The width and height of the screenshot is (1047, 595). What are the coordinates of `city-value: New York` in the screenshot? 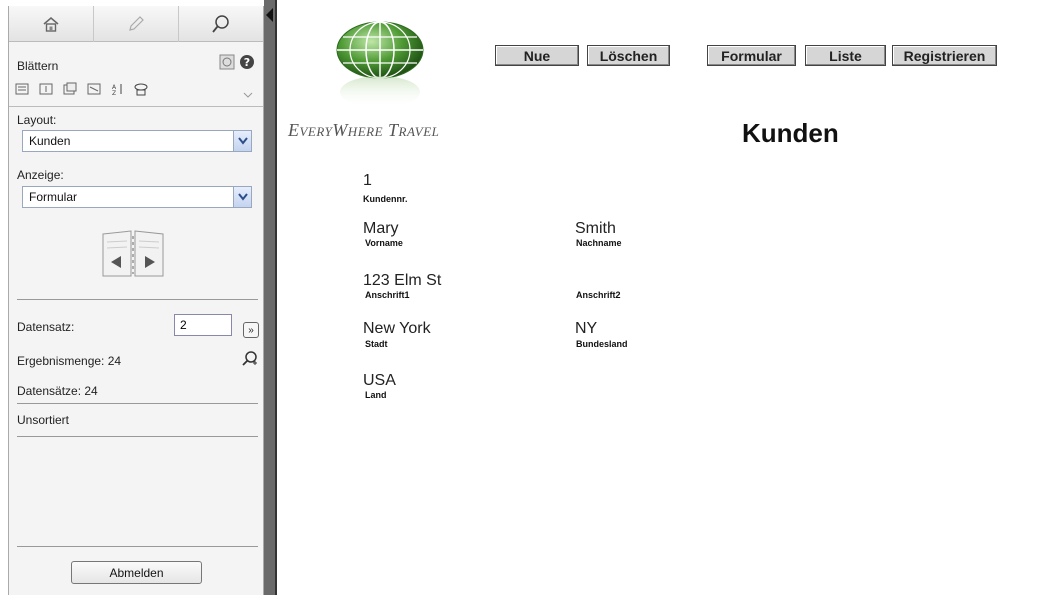 It's located at (397, 329).